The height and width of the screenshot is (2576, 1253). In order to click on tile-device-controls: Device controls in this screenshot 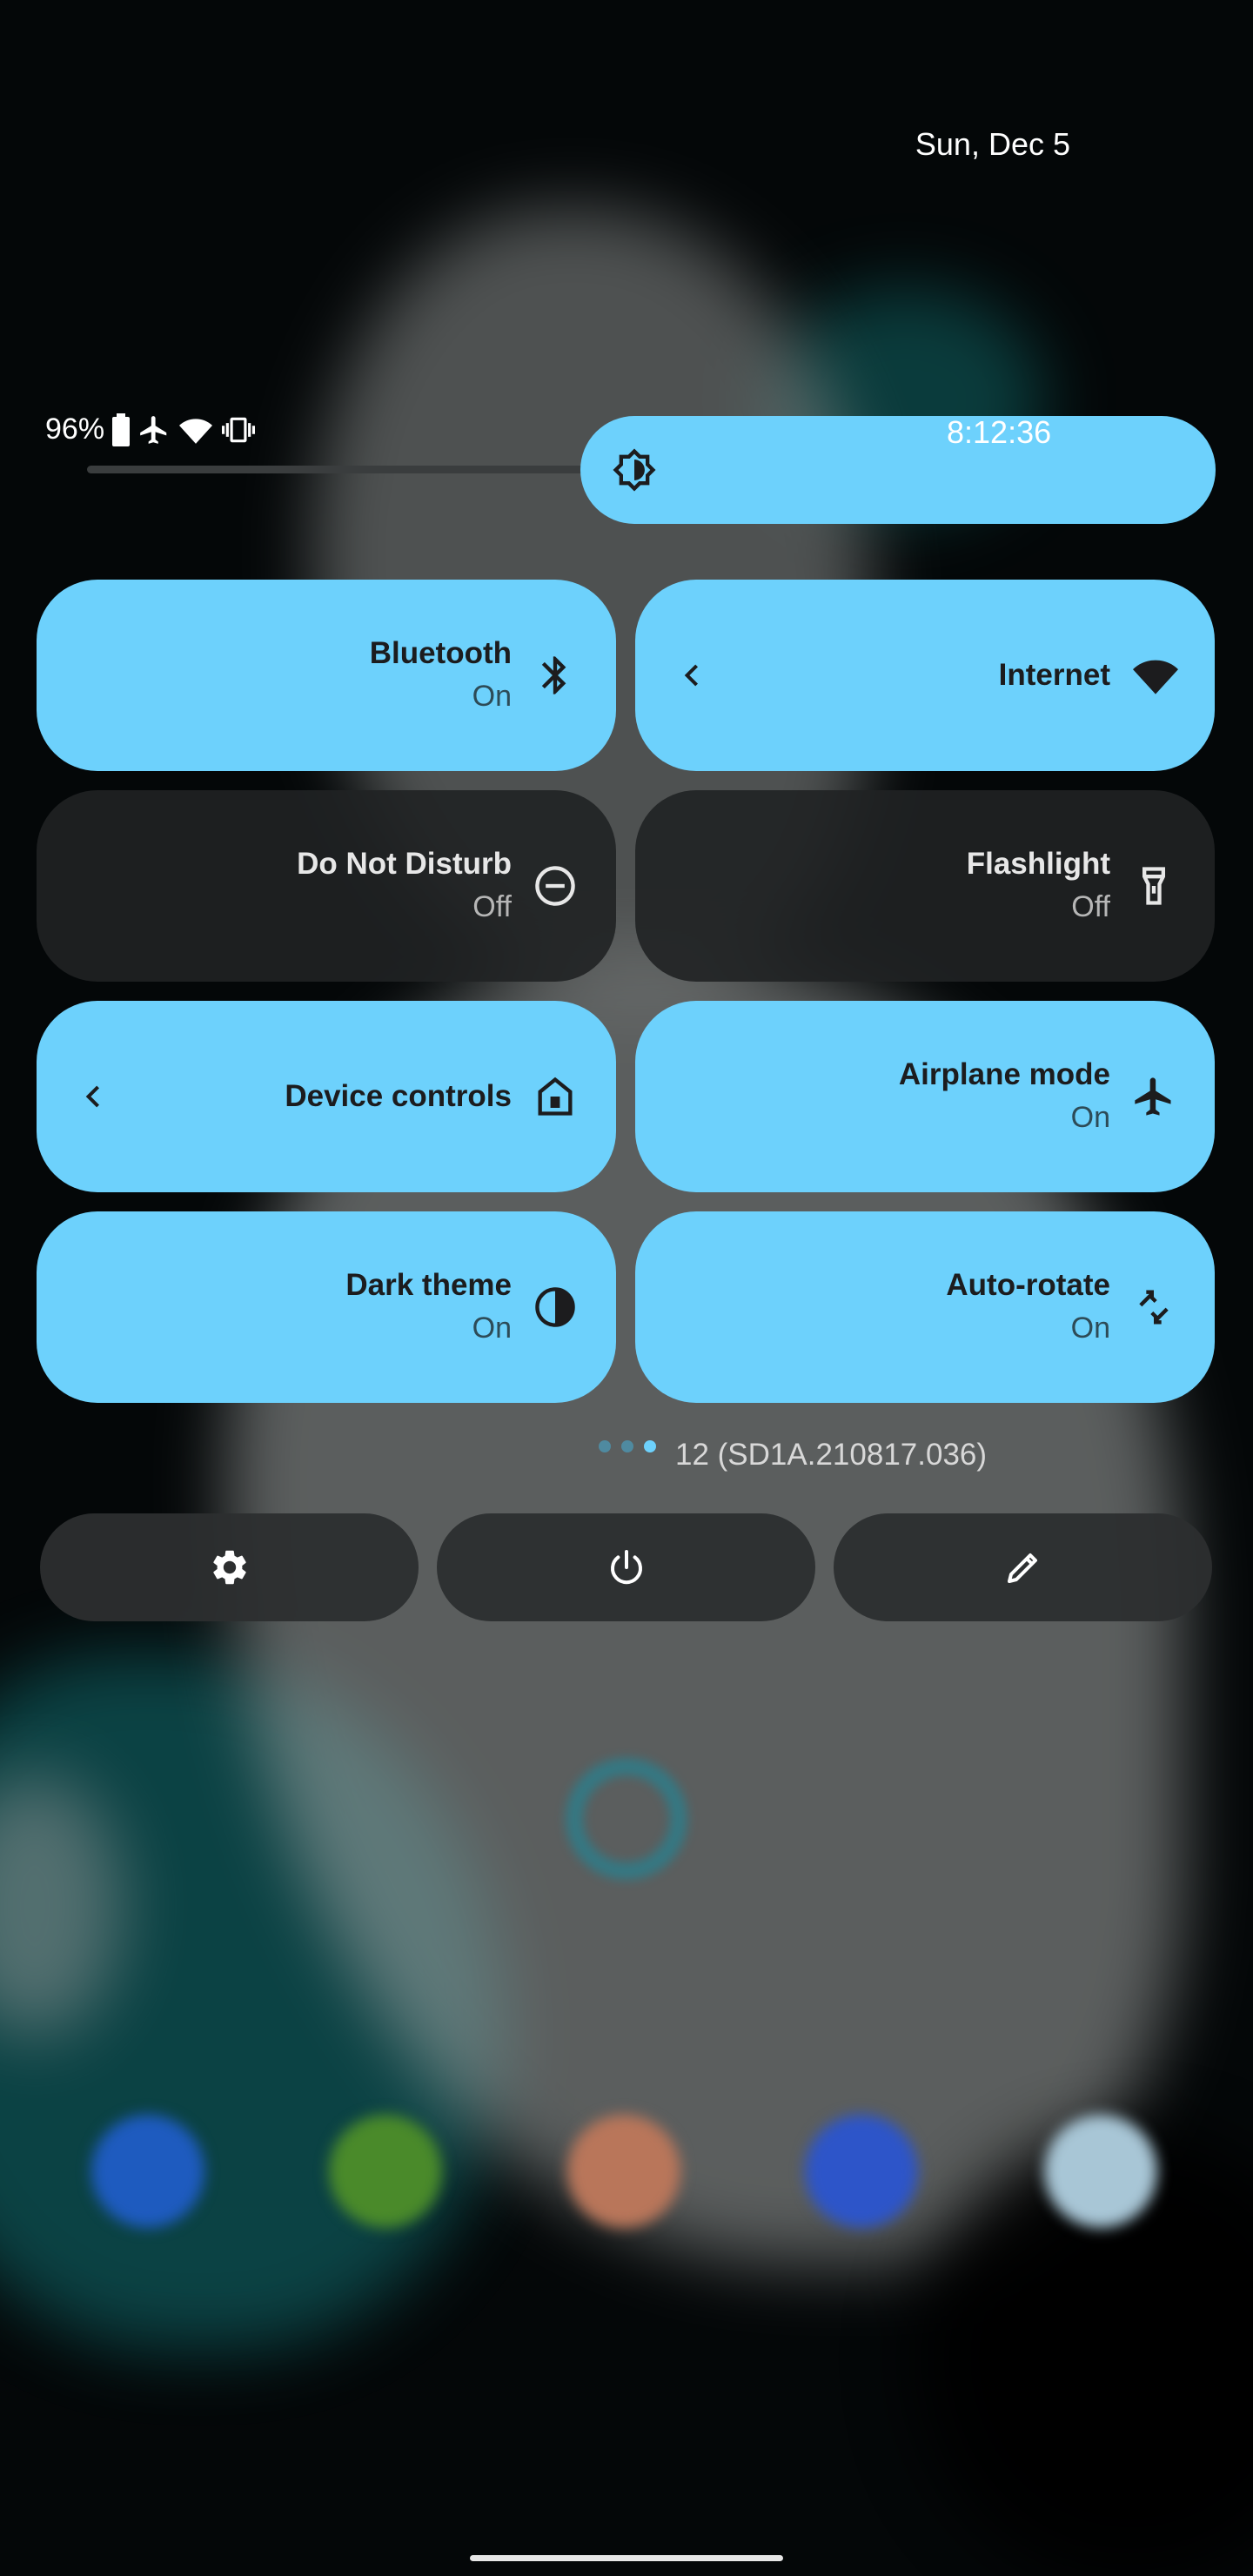, I will do `click(326, 1096)`.